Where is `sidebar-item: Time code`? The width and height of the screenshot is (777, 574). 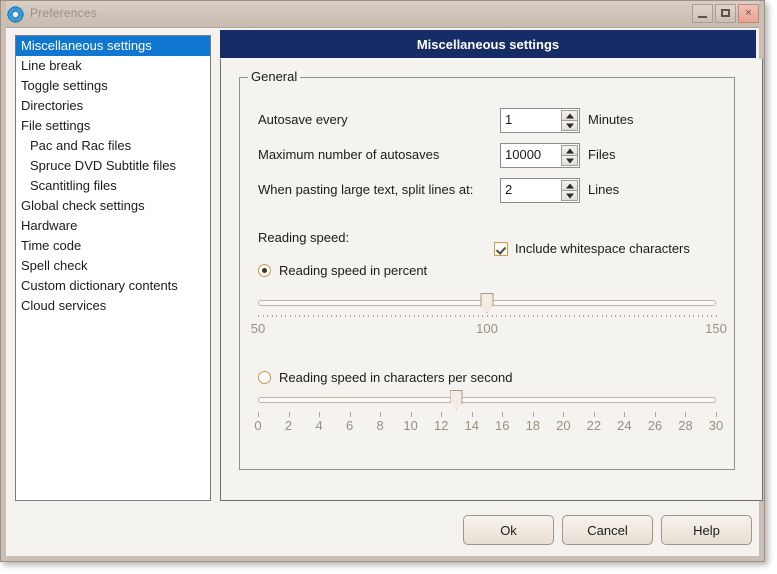
sidebar-item: Time code is located at coordinates (113, 246).